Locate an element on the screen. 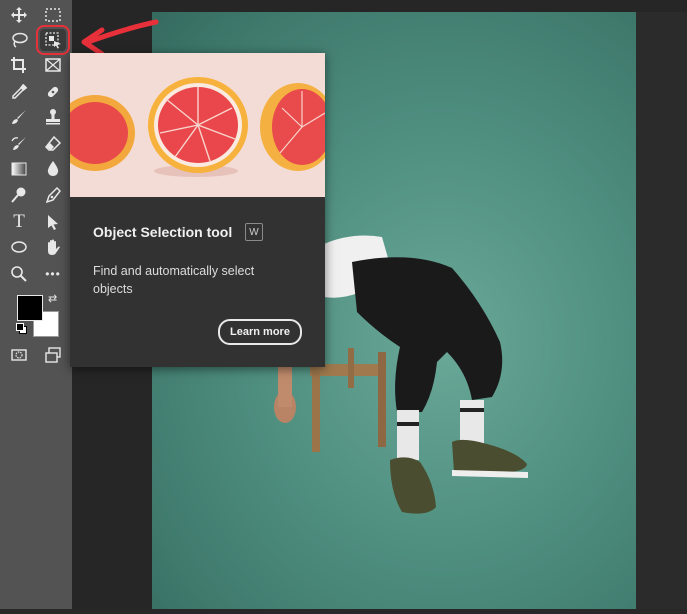  dodge-tool is located at coordinates (19, 195).